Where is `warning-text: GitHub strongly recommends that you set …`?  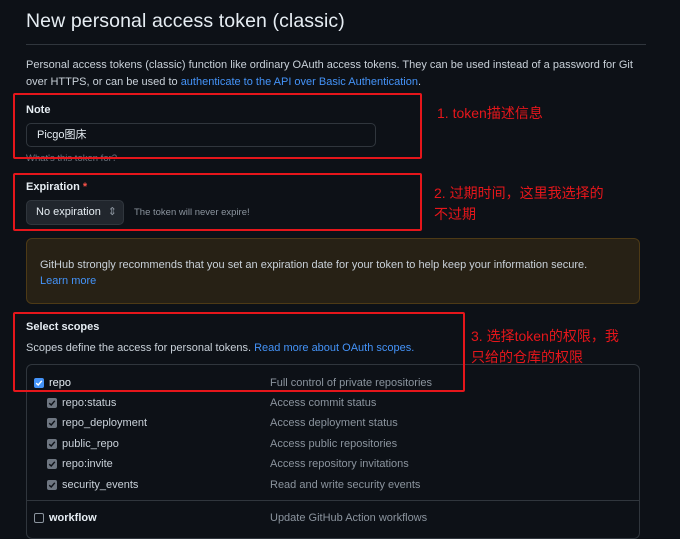
warning-text: GitHub strongly recommends that you set … is located at coordinates (314, 265).